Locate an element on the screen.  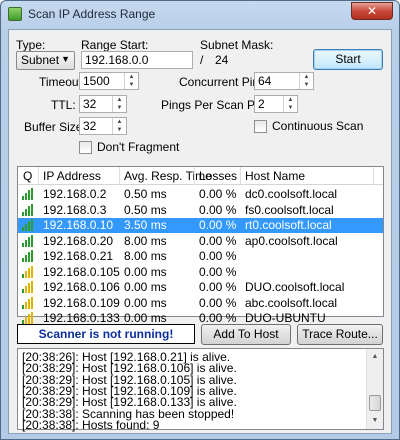
concurrent-pings-value: 64 is located at coordinates (265, 81).